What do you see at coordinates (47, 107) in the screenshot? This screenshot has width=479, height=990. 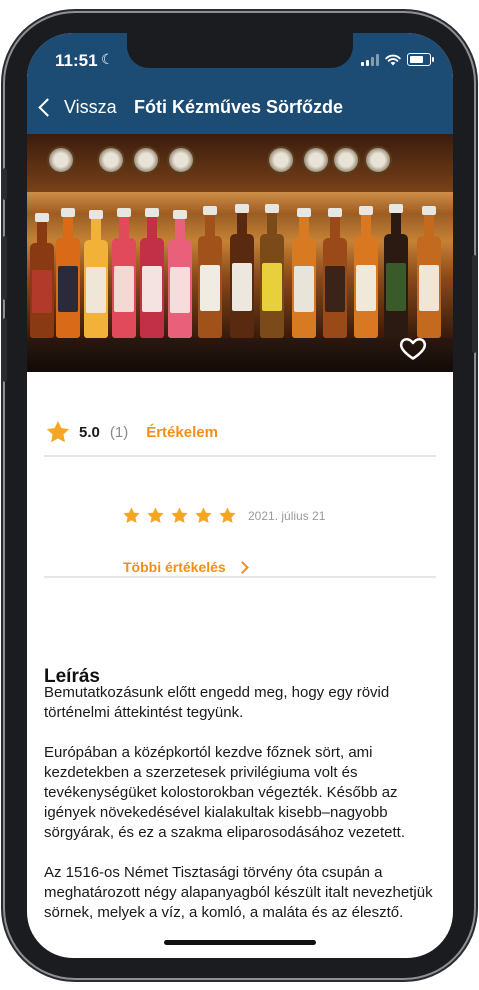 I see `chevron-left-icon` at bounding box center [47, 107].